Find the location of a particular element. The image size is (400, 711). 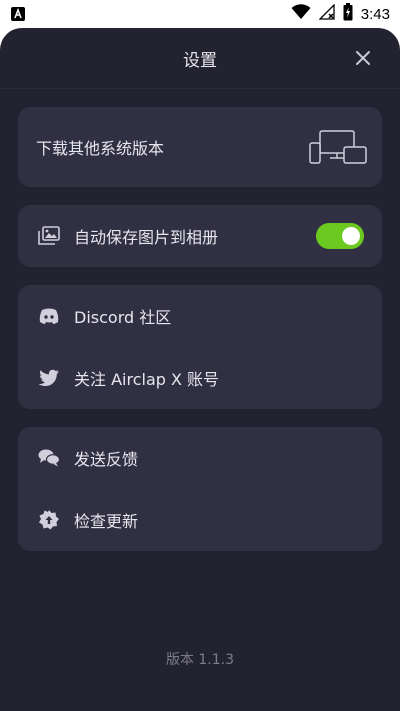

discord-label: Discord 社区 is located at coordinates (123, 317).